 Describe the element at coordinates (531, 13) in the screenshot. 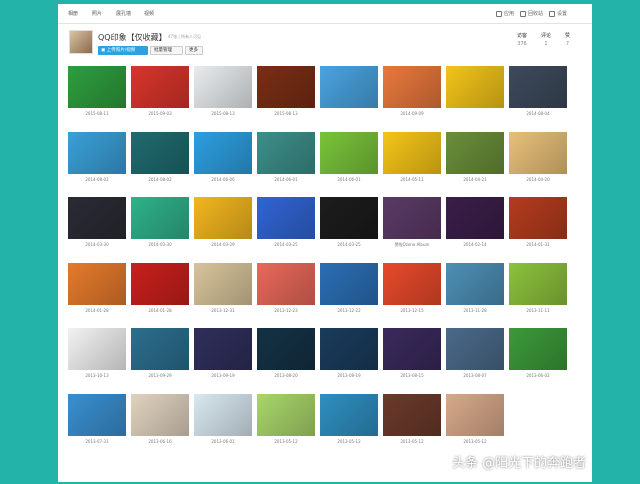

I see `recycle-bin-button: 回收站` at that location.